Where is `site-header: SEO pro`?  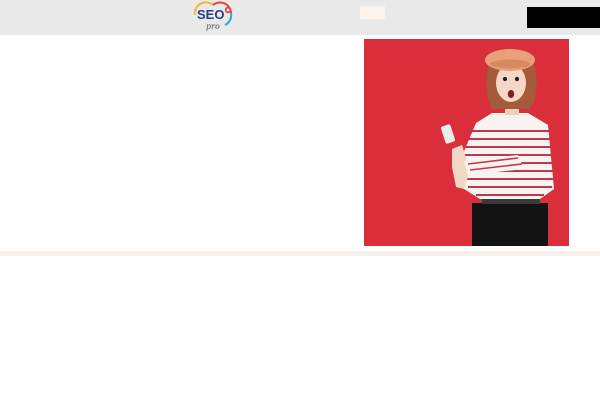
site-header: SEO pro is located at coordinates (300, 17).